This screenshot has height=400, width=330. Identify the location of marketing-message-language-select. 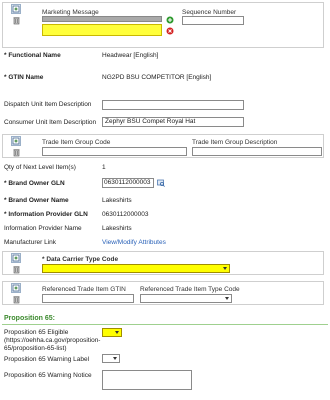
(102, 19).